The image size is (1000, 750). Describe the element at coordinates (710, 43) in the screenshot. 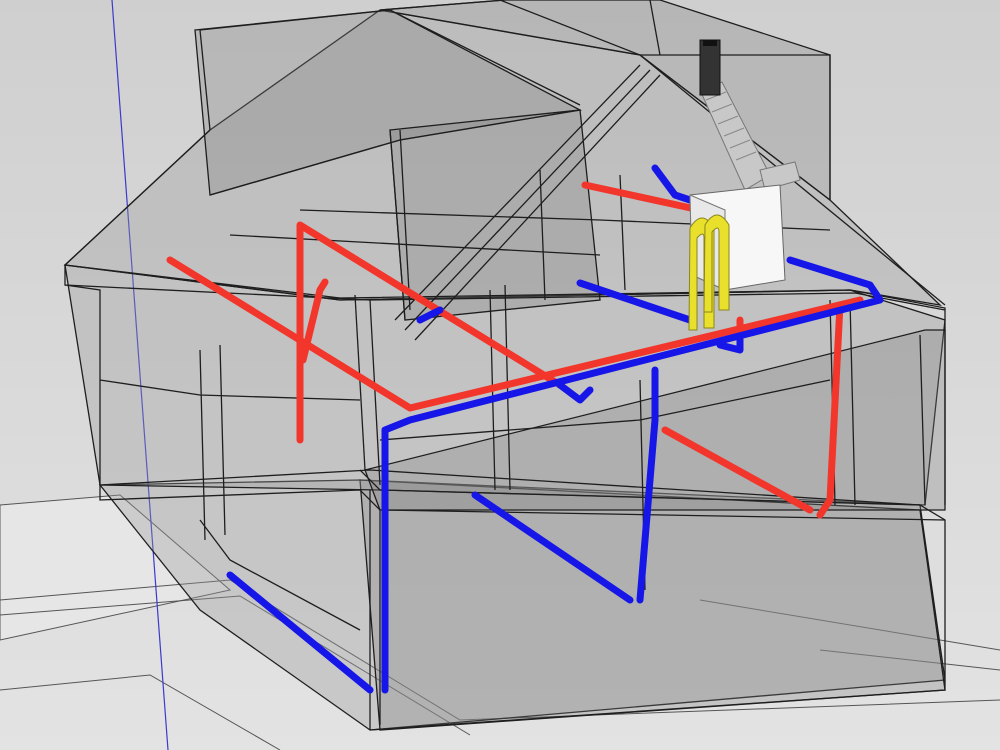

I see `chimney-cap` at that location.